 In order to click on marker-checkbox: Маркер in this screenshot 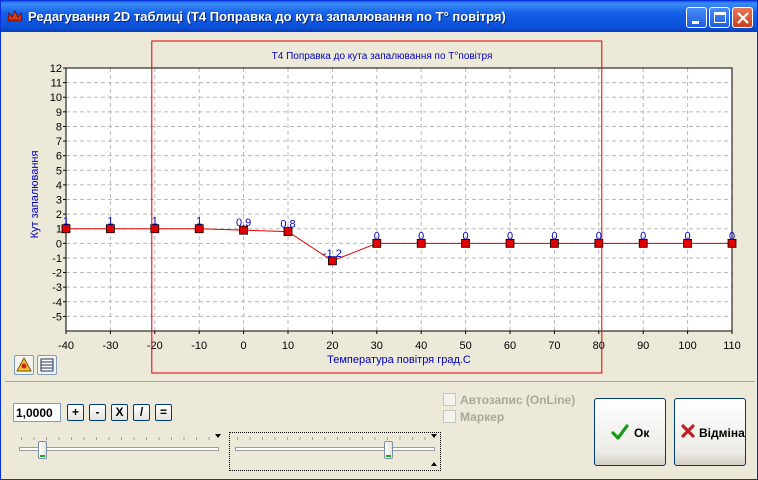, I will do `click(513, 417)`.